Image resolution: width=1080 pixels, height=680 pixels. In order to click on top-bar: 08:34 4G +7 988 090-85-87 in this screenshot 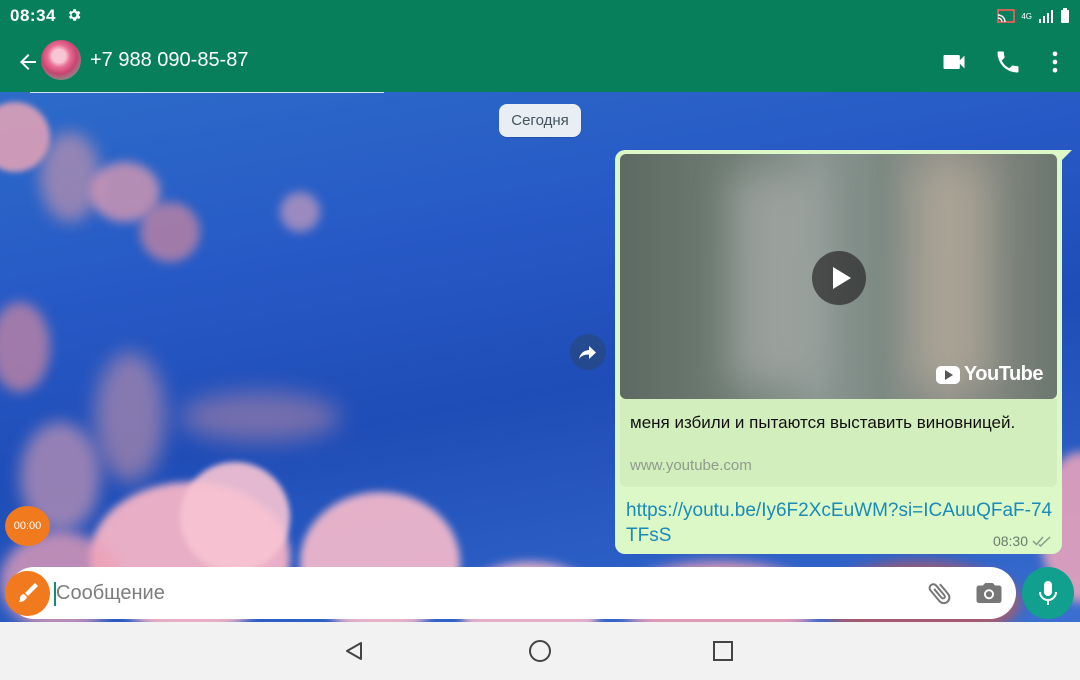, I will do `click(540, 46)`.